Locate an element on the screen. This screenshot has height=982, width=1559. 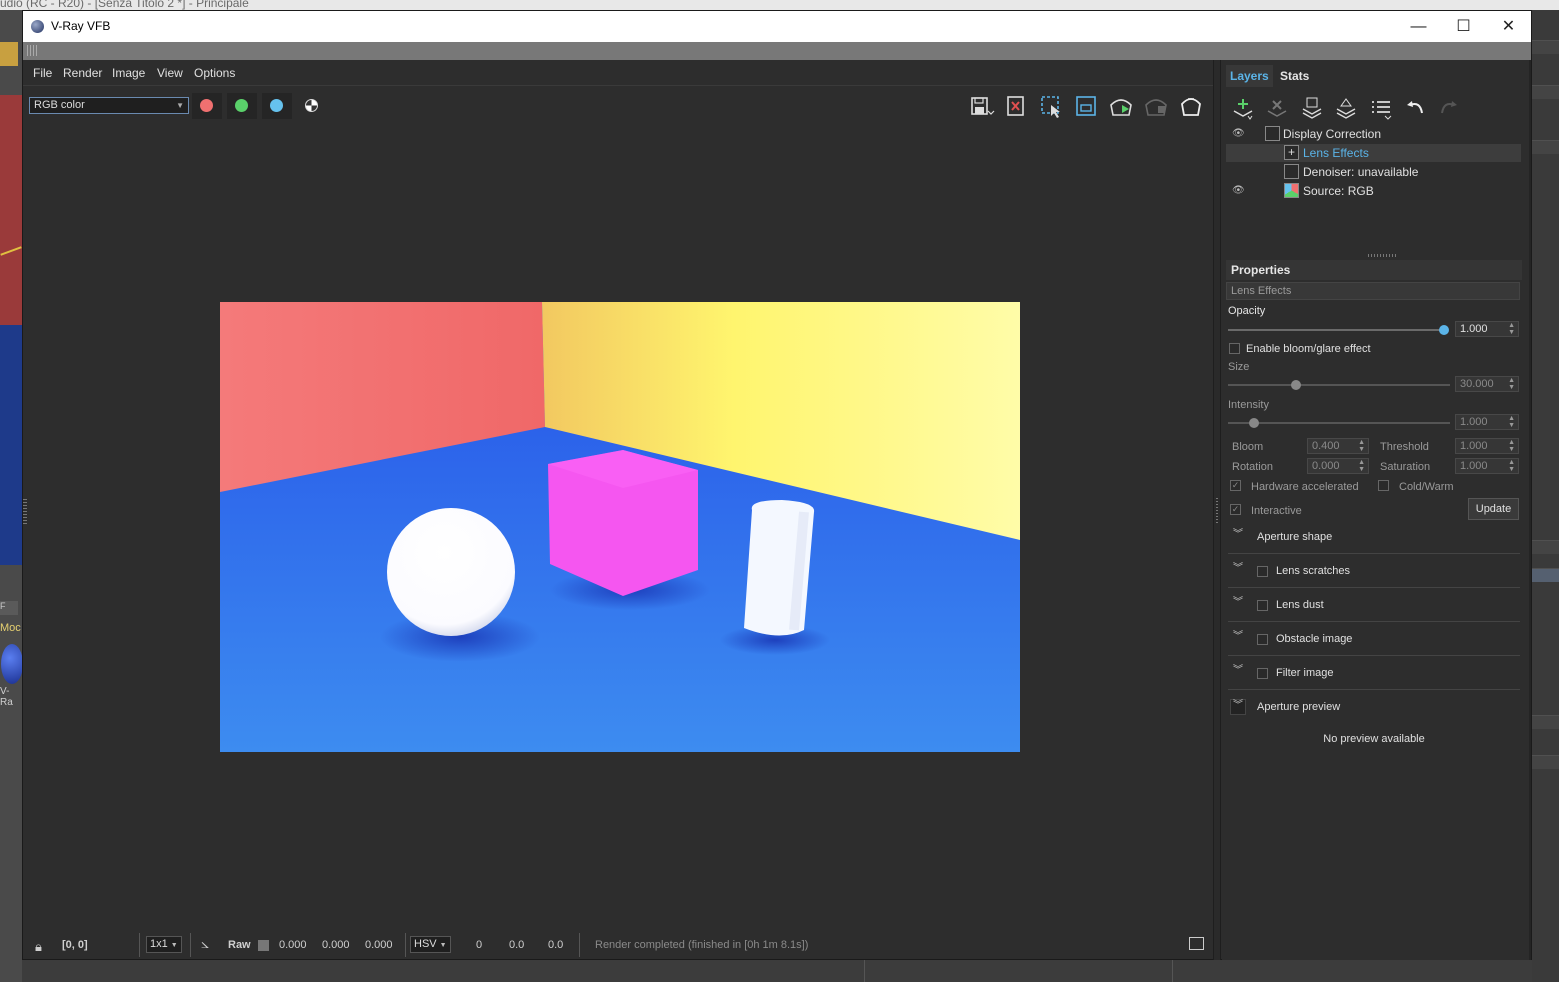
size-knob is located at coordinates (1296, 385).